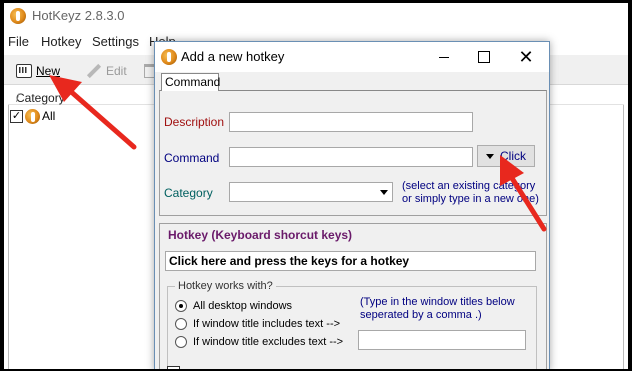  Describe the element at coordinates (93, 112) in the screenshot. I see `red-arrow-new` at that location.